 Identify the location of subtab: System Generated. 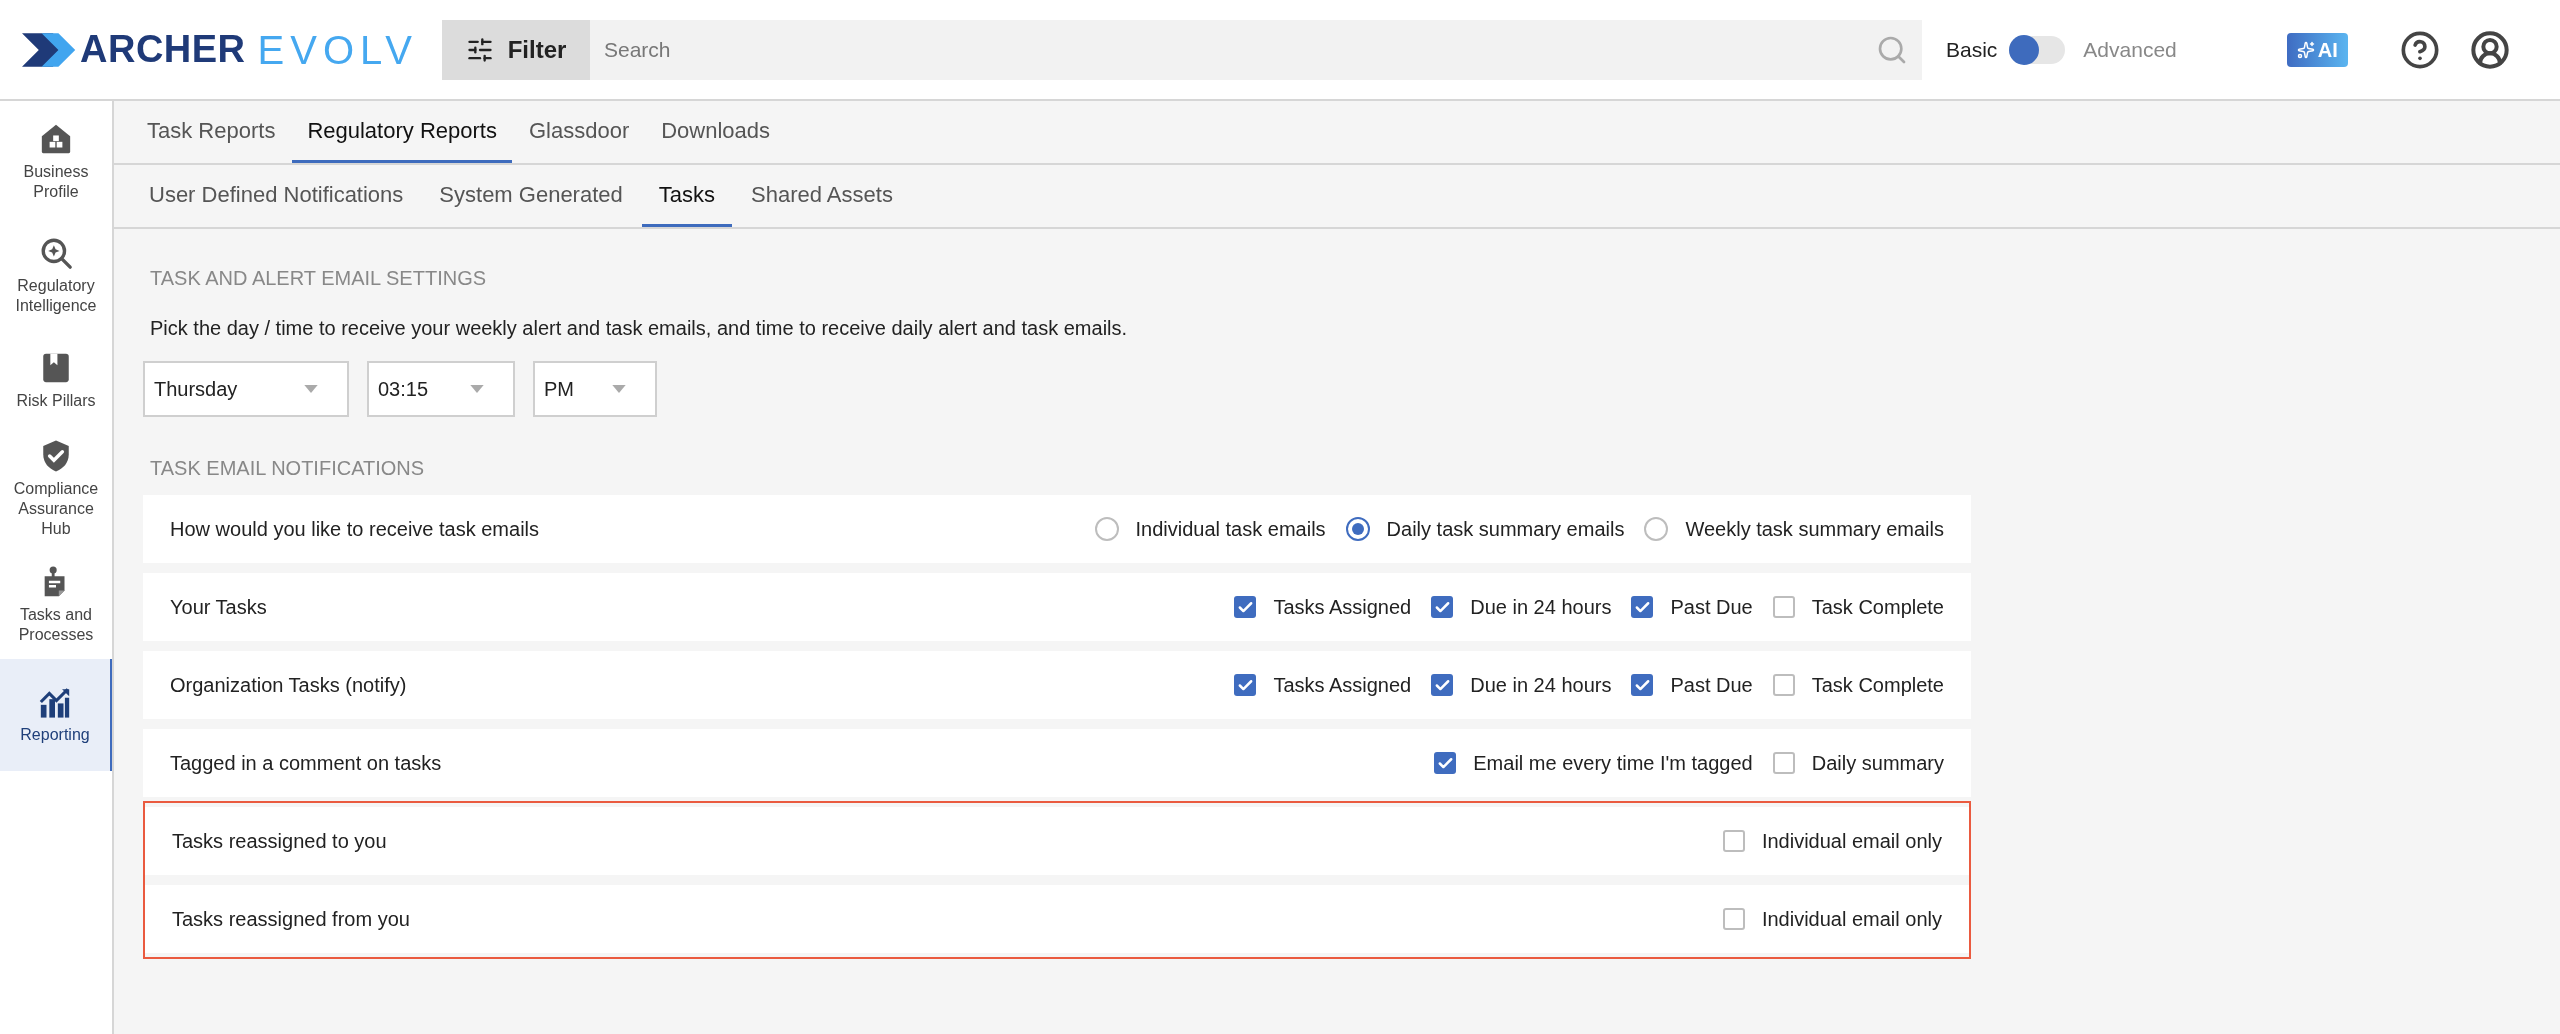
(531, 196).